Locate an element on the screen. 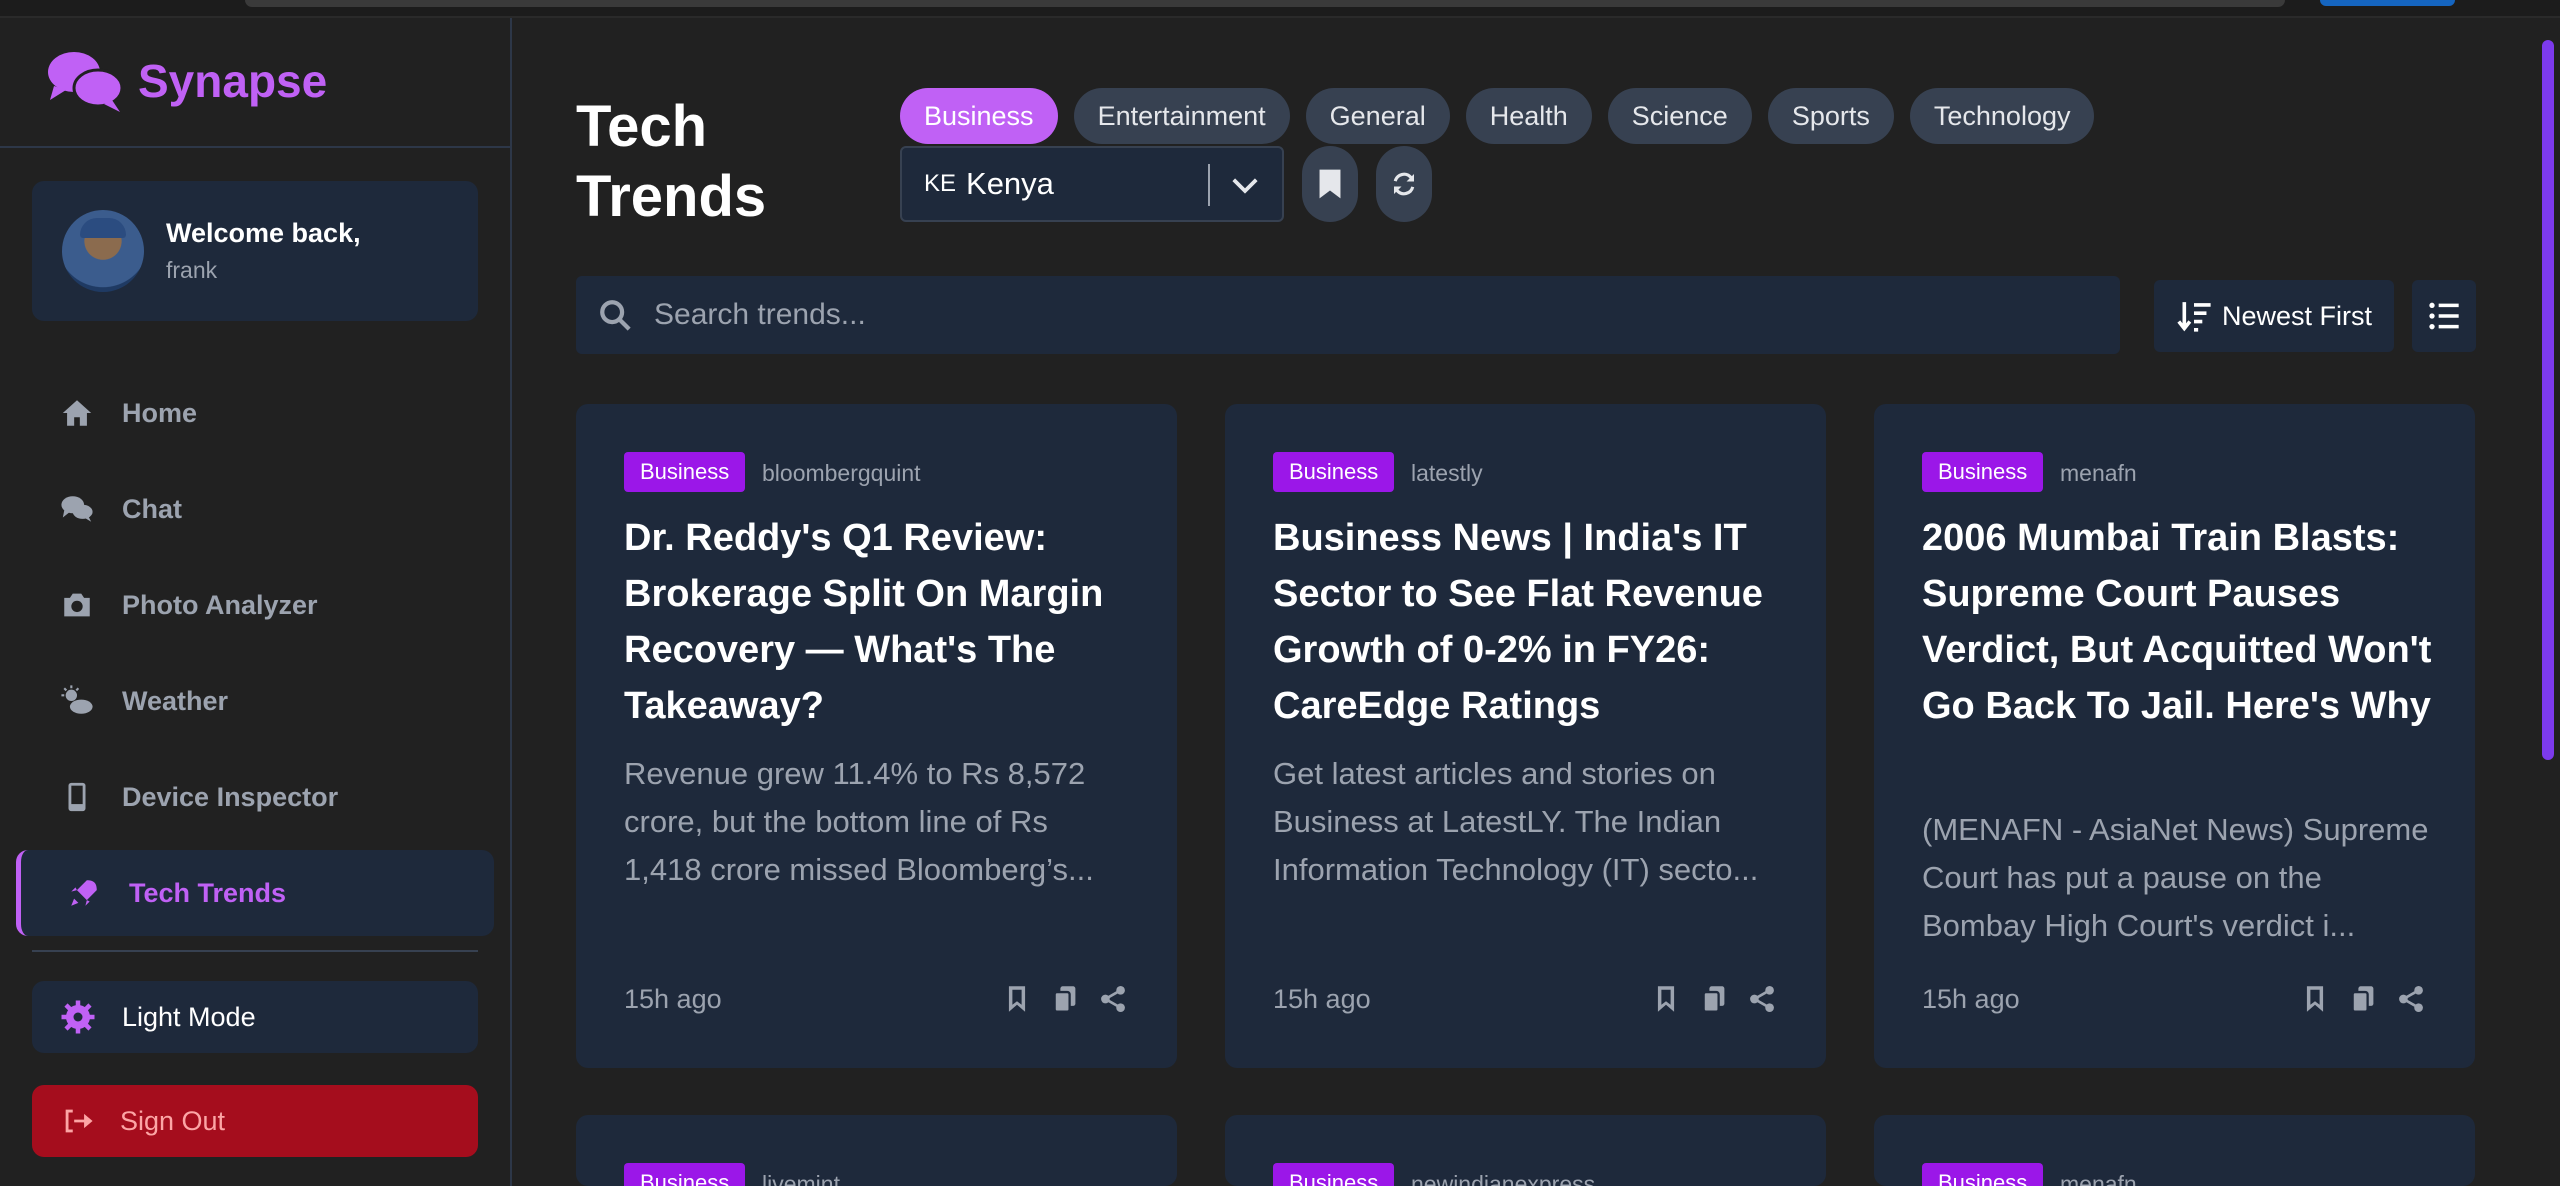 This screenshot has width=2560, height=1186. sidebar-item-device-inspector: Device Inspector is located at coordinates (262, 797).